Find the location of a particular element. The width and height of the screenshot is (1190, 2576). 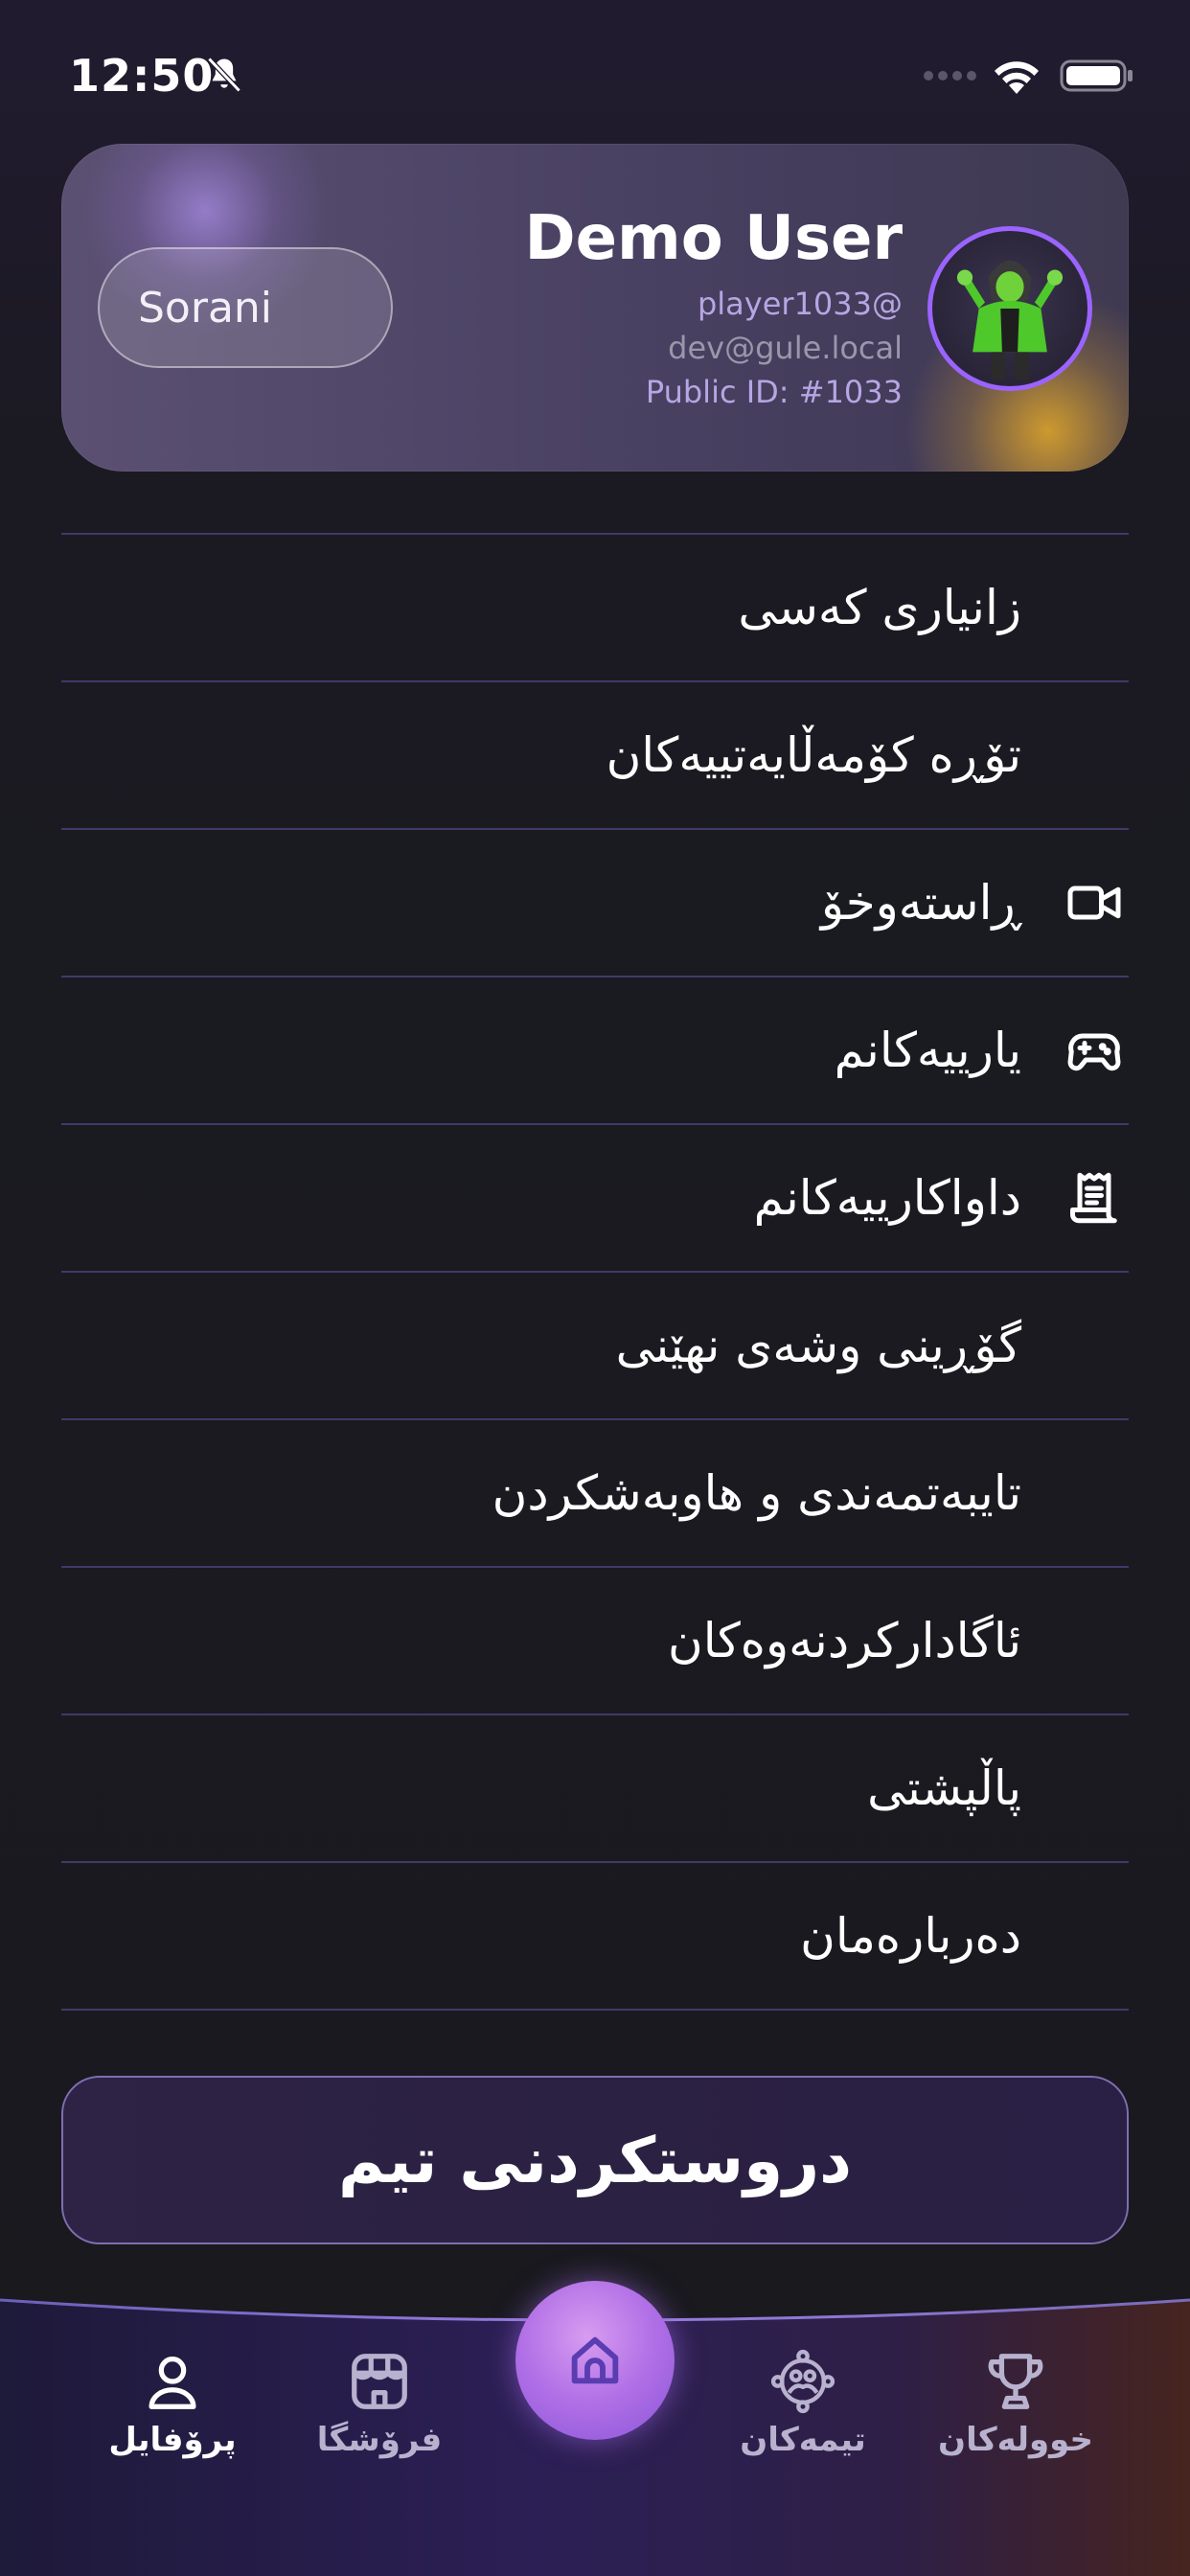

user-name: Demo User is located at coordinates (714, 238).